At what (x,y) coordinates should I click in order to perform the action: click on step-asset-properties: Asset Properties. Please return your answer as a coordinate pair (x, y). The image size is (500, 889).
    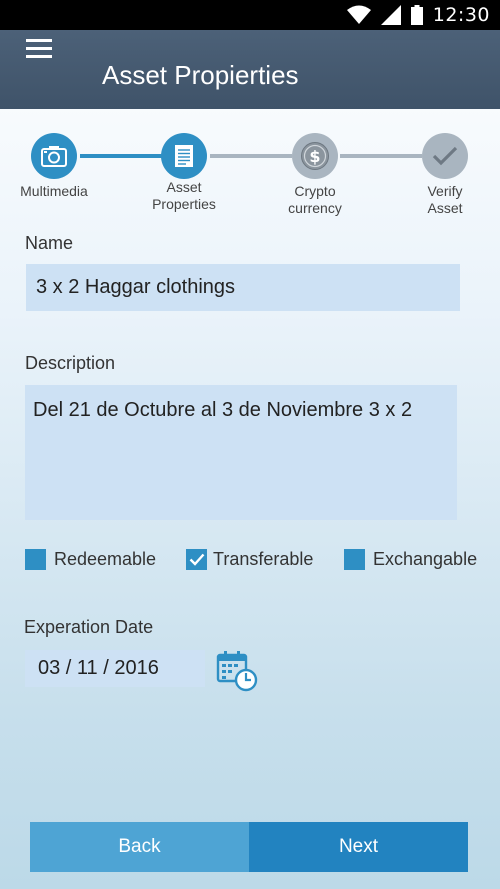
    Looking at the image, I should click on (184, 165).